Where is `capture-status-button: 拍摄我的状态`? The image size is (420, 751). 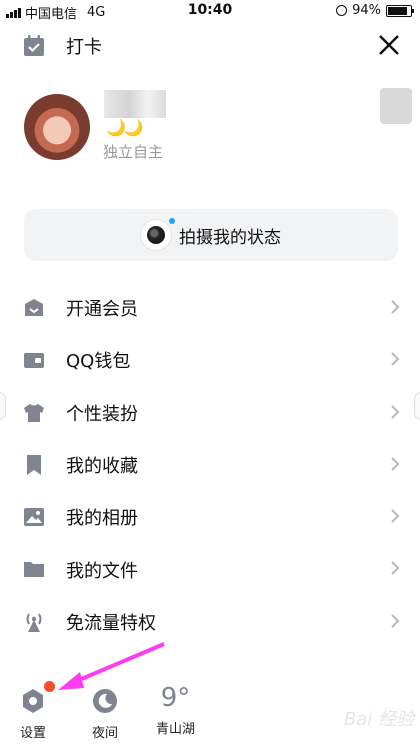
capture-status-button: 拍摄我的状态 is located at coordinates (211, 235).